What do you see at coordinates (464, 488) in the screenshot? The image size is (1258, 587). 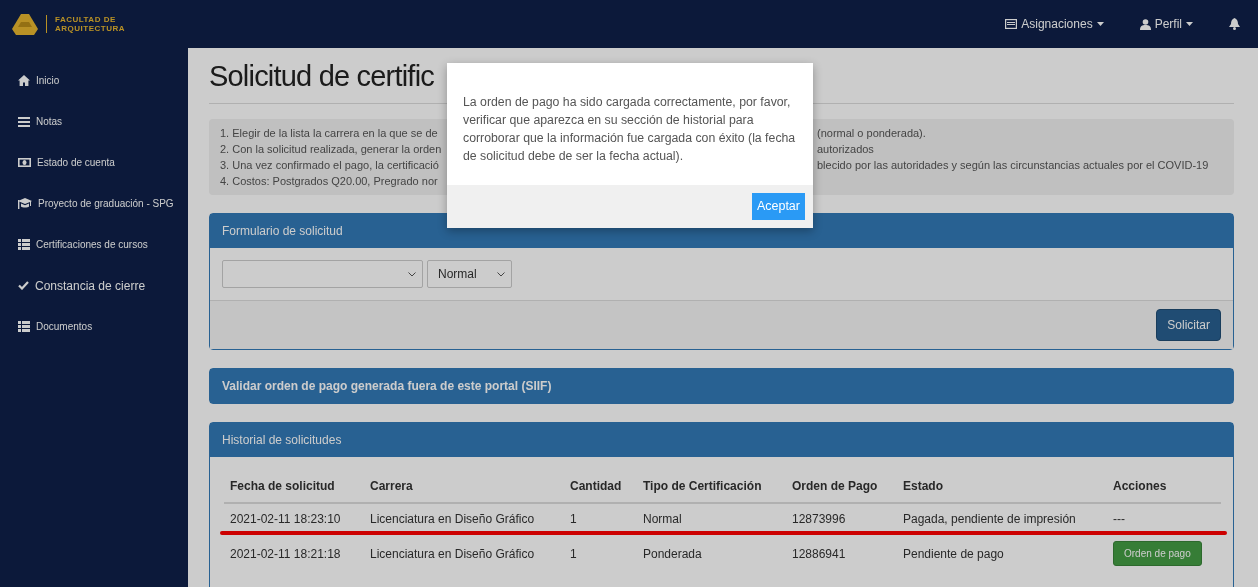 I see `column-header: Carrera` at bounding box center [464, 488].